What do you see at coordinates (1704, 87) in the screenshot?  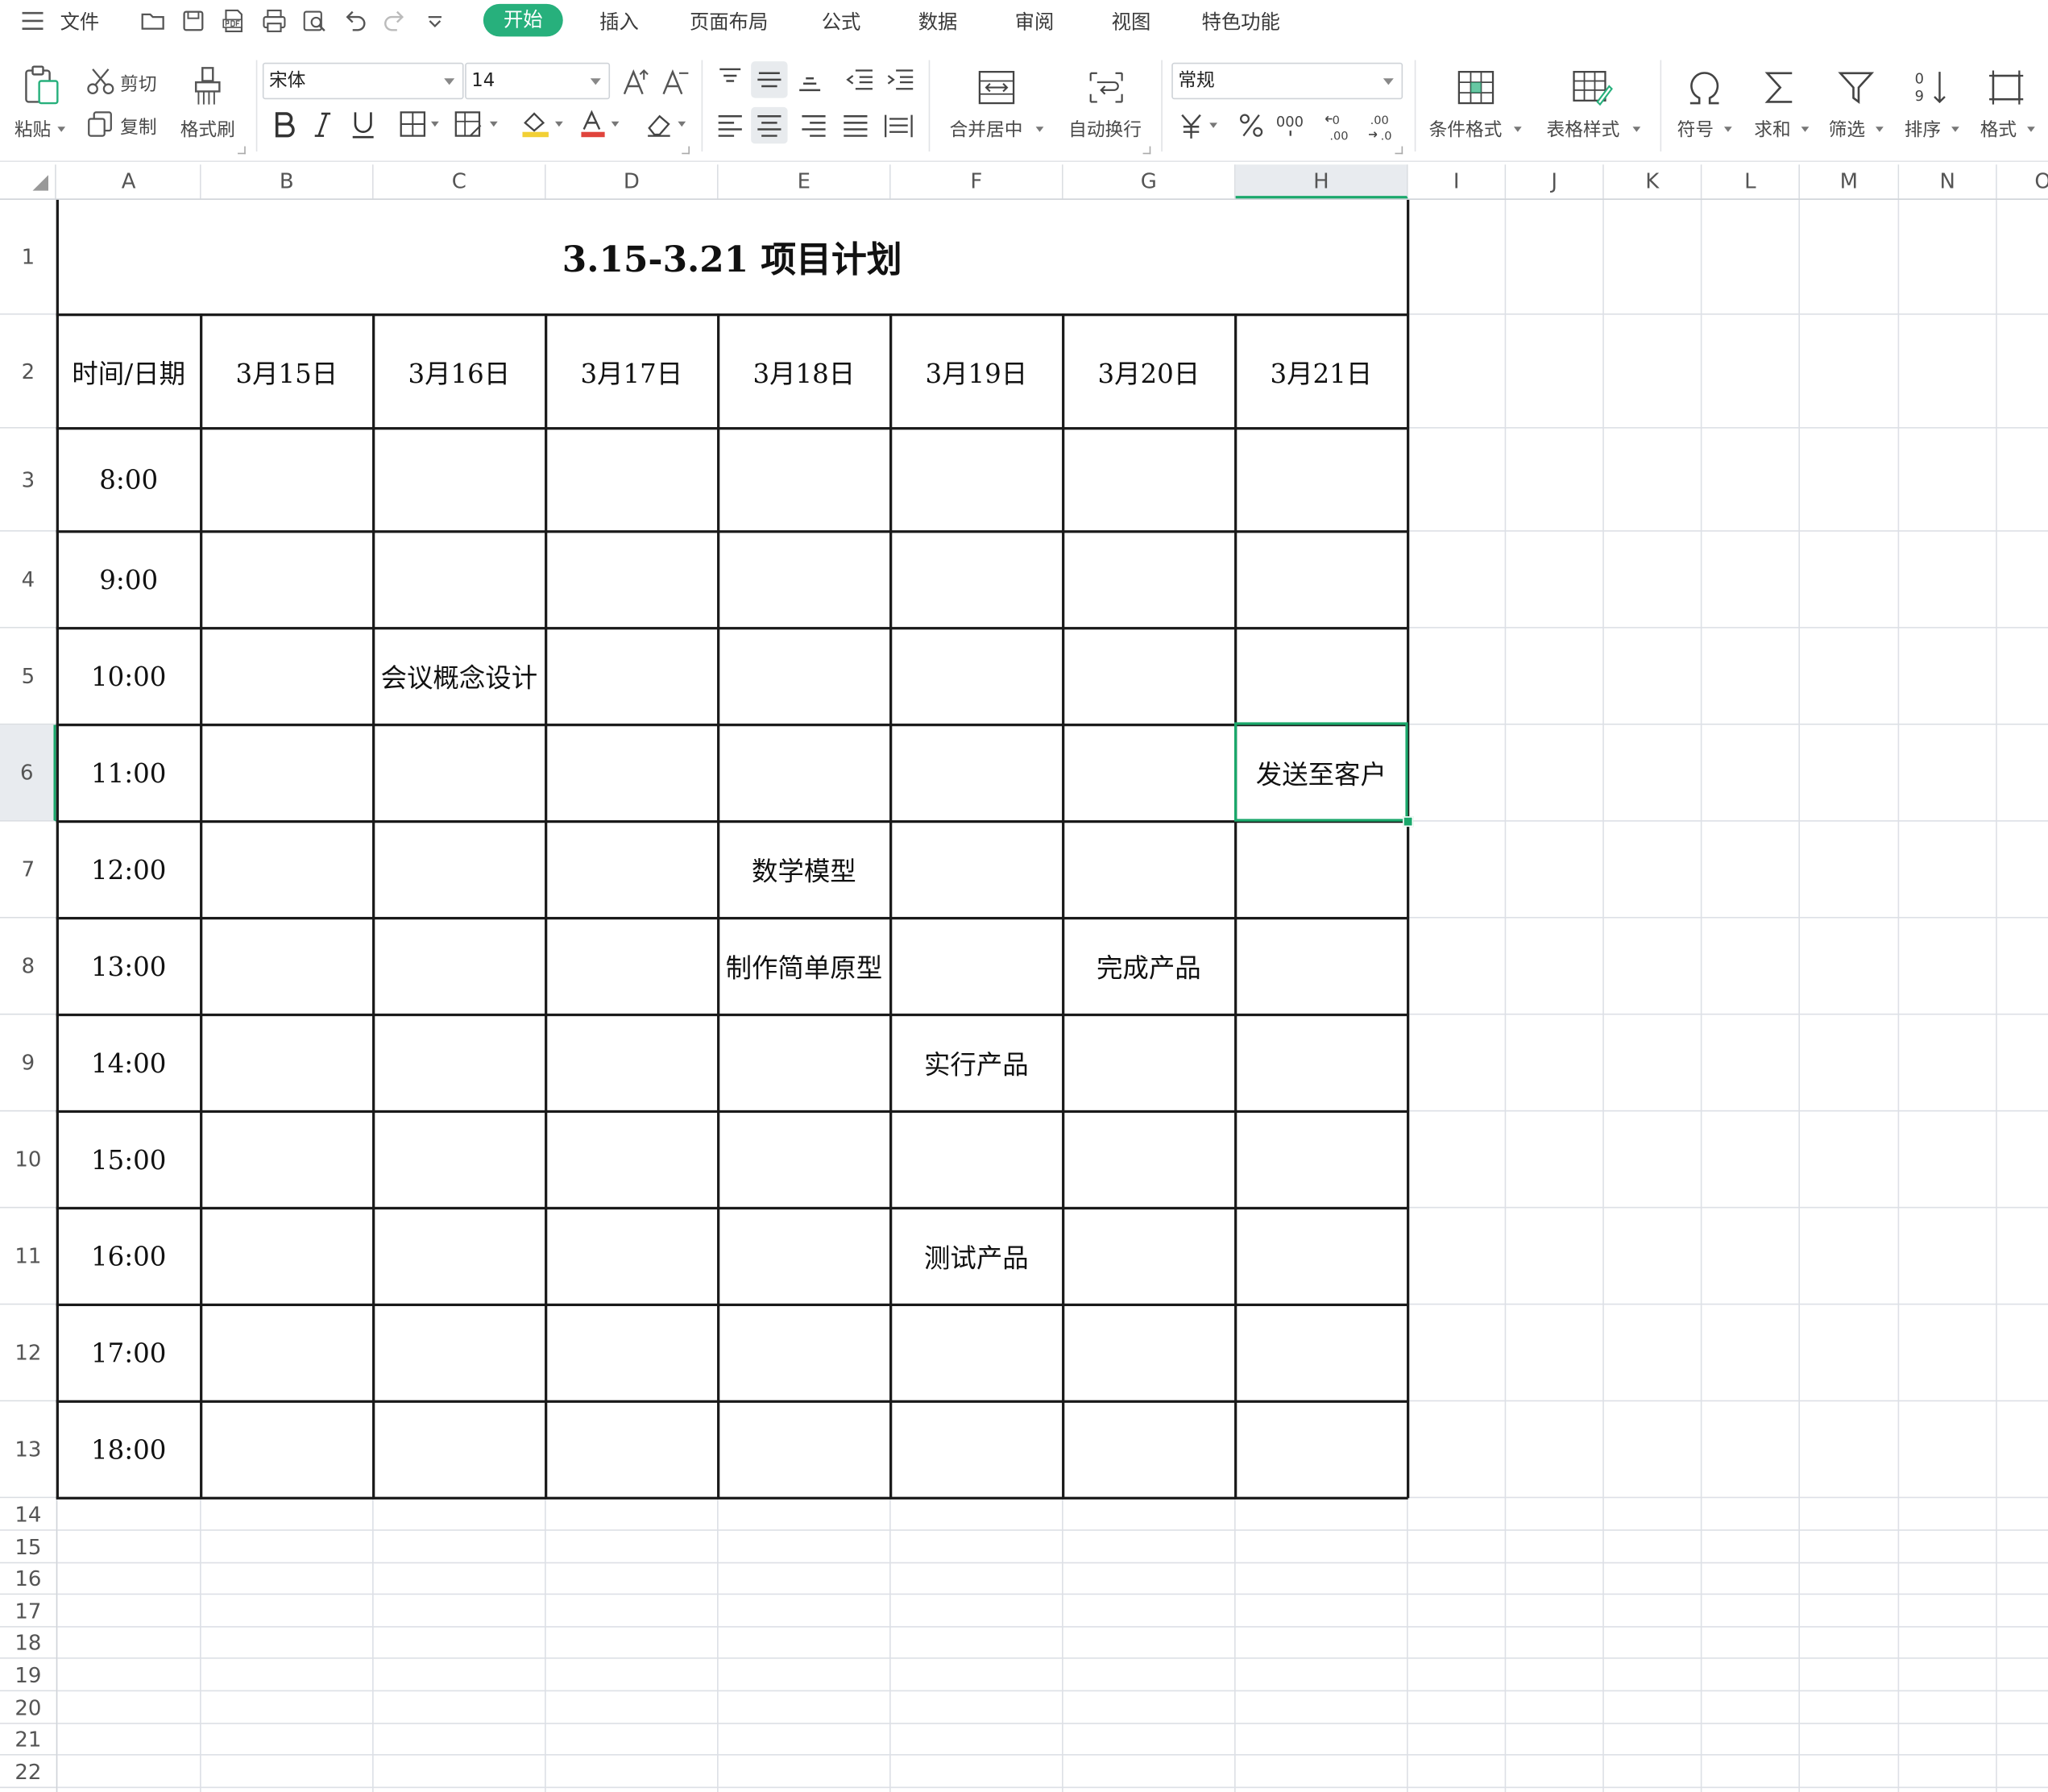 I see `omega-symbol-icon` at bounding box center [1704, 87].